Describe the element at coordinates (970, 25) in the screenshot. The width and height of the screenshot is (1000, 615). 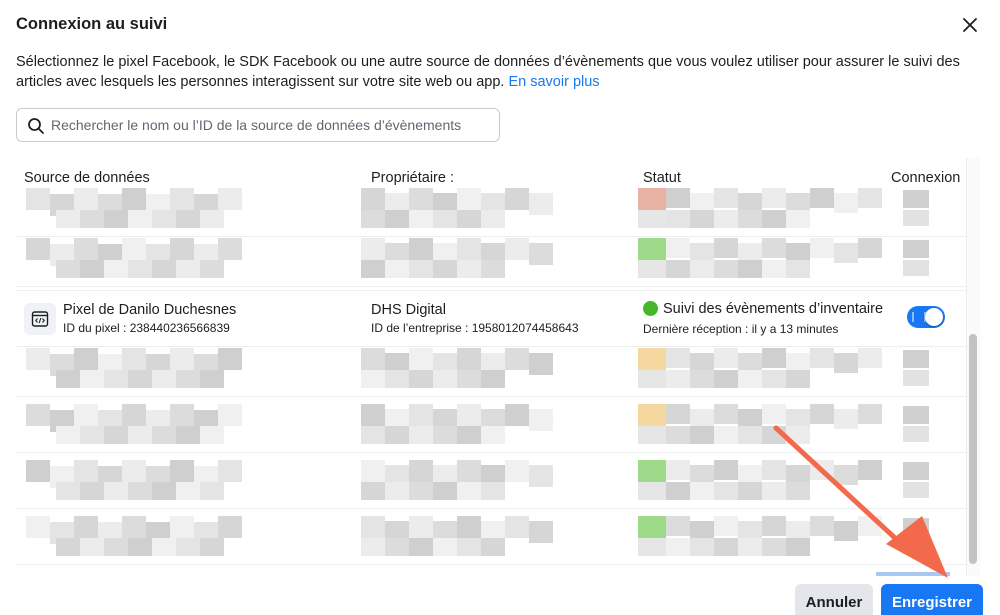
I see `close-icon` at that location.